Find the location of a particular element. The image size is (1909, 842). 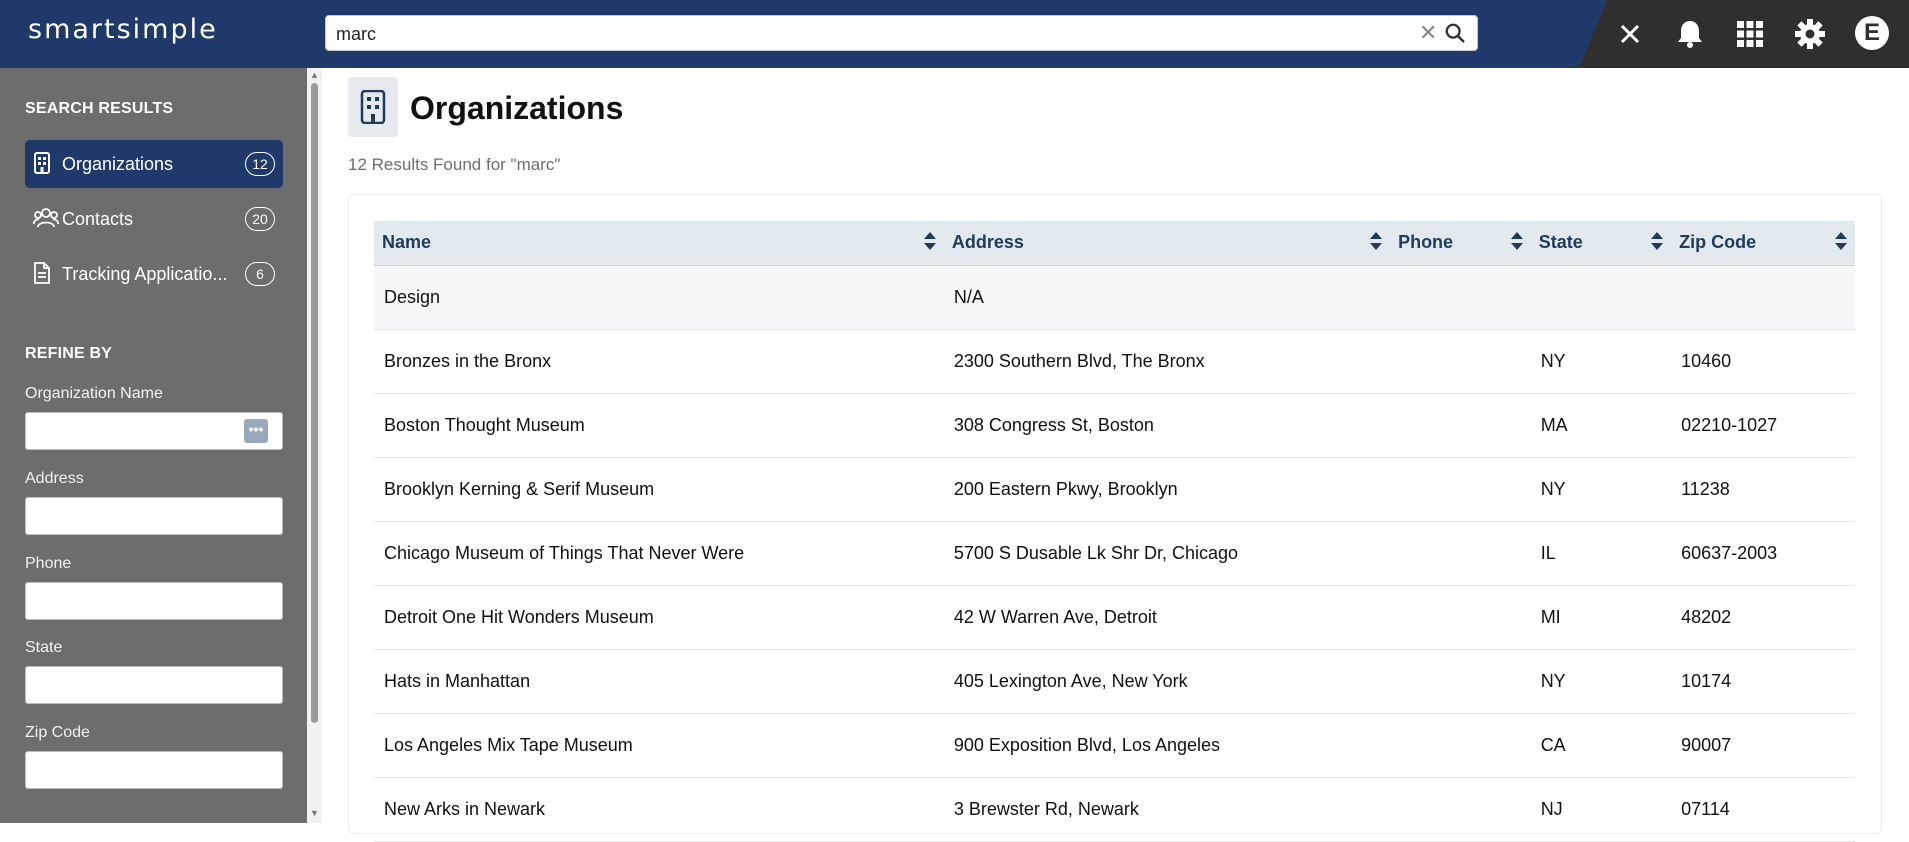

cell-name: Los Angeles Mix Tape Museum is located at coordinates (659, 745).